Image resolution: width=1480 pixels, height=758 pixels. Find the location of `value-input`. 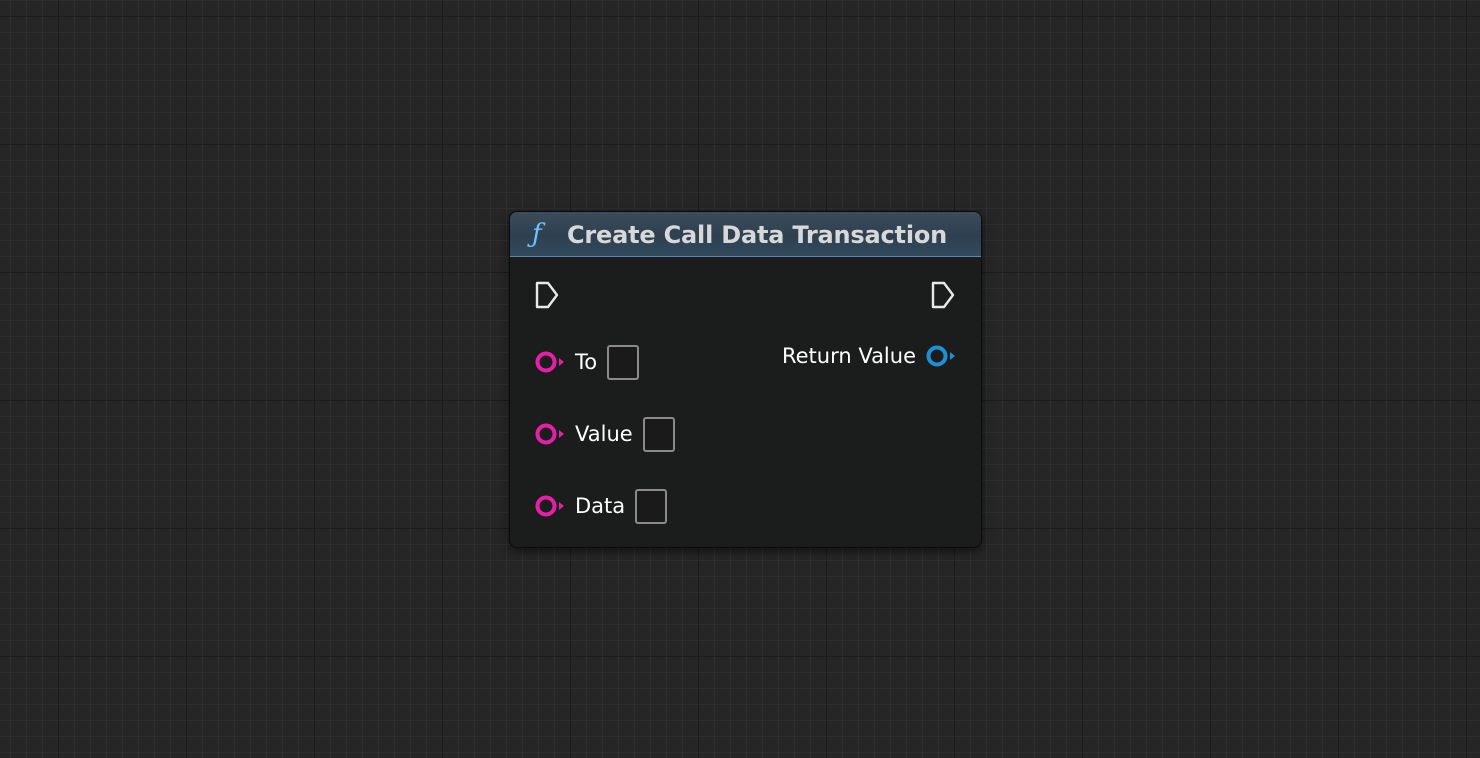

value-input is located at coordinates (658, 434).